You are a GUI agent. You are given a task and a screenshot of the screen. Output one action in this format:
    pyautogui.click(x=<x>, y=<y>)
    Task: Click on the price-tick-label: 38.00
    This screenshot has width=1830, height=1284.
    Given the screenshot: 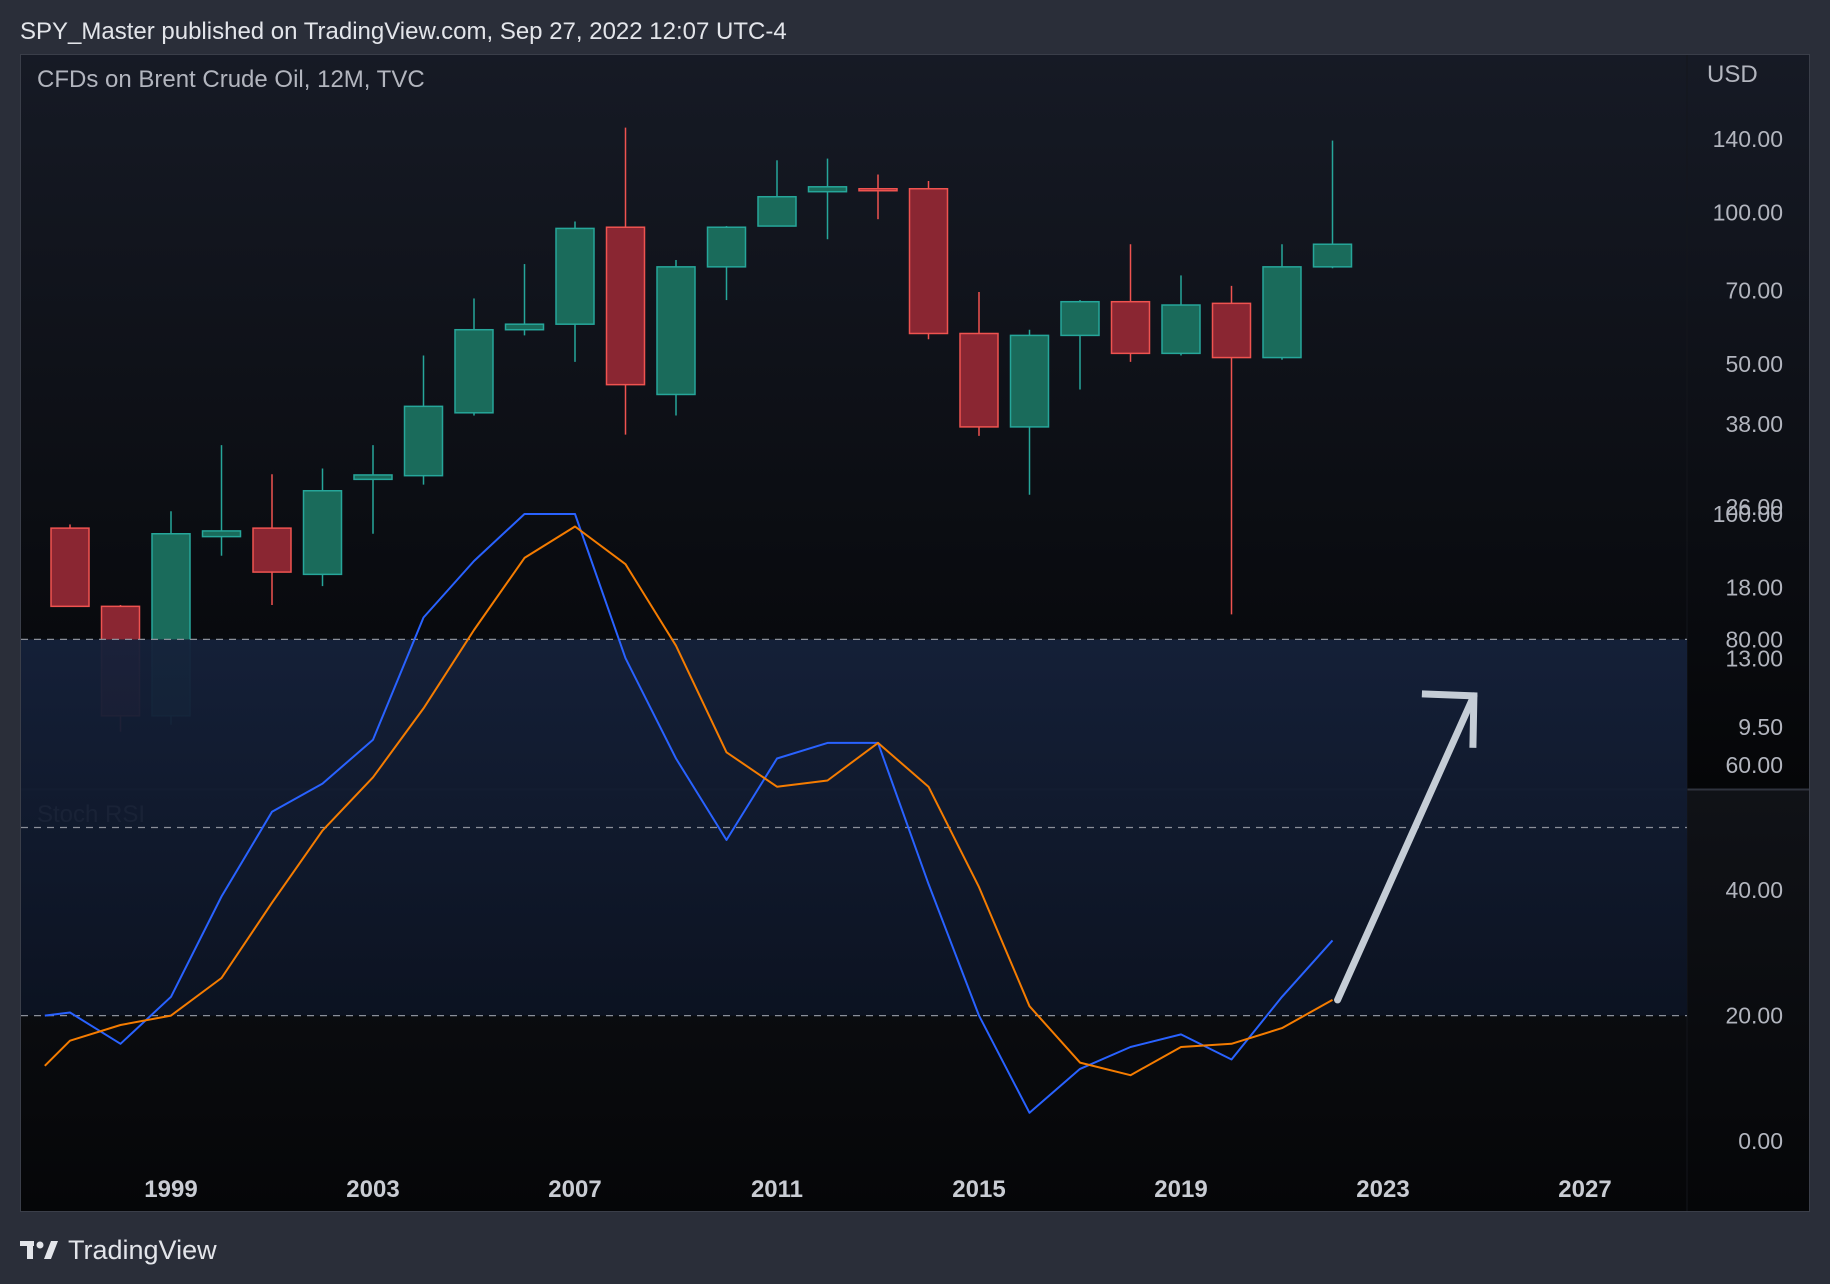 What is the action you would take?
    pyautogui.click(x=1754, y=424)
    